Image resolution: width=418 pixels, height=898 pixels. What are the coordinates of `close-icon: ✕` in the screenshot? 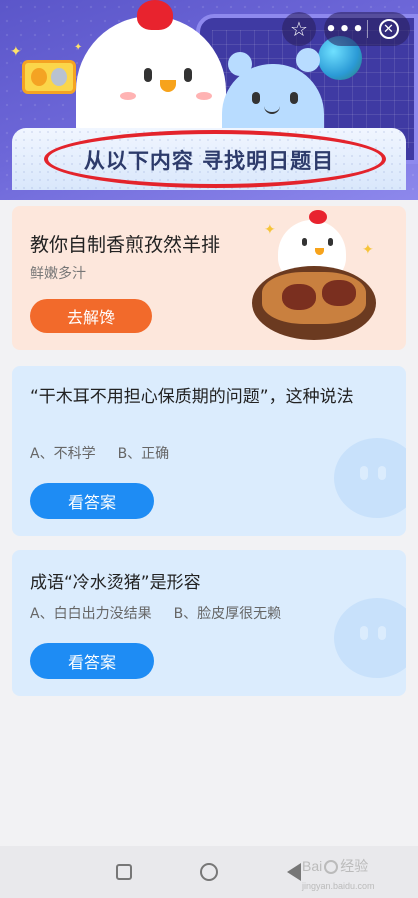 It's located at (388, 29).